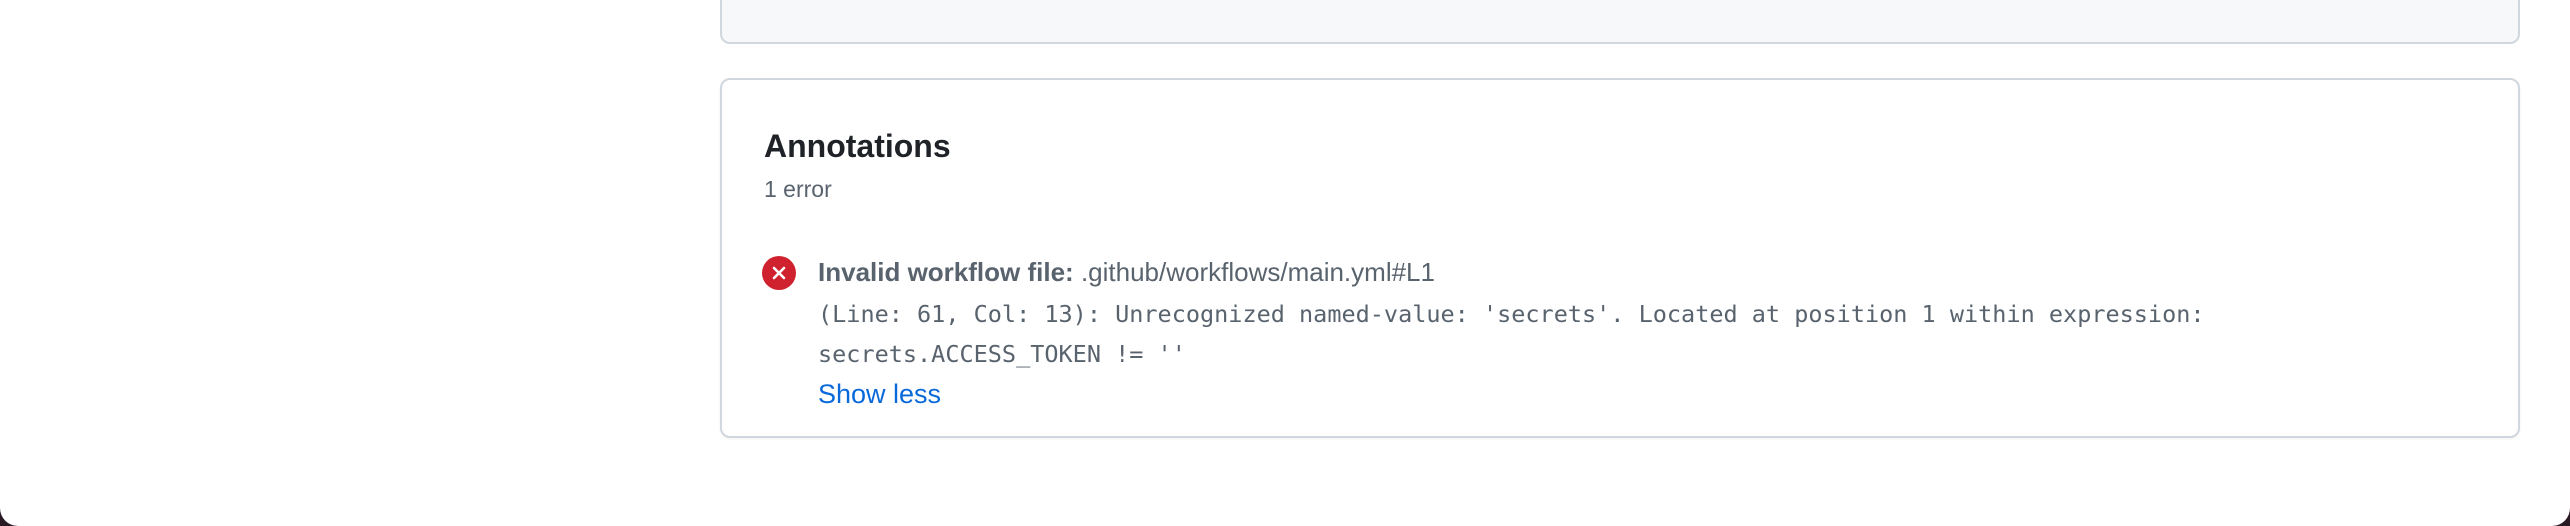  What do you see at coordinates (1002, 354) in the screenshot?
I see `annotation-message-line2: secrets.ACCESS_TOKEN != ''` at bounding box center [1002, 354].